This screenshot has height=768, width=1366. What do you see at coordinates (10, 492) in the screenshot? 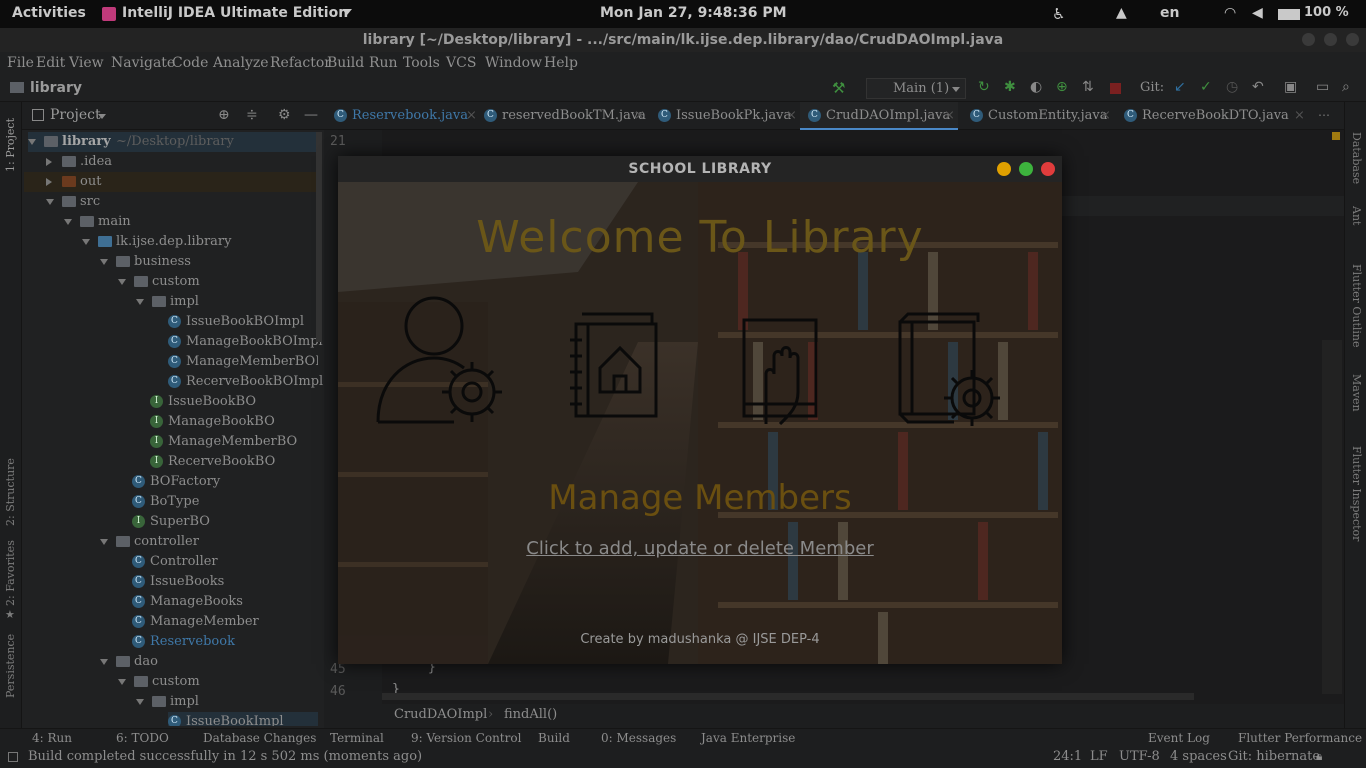
I see `tool-tab-structure: 2: Structure` at bounding box center [10, 492].